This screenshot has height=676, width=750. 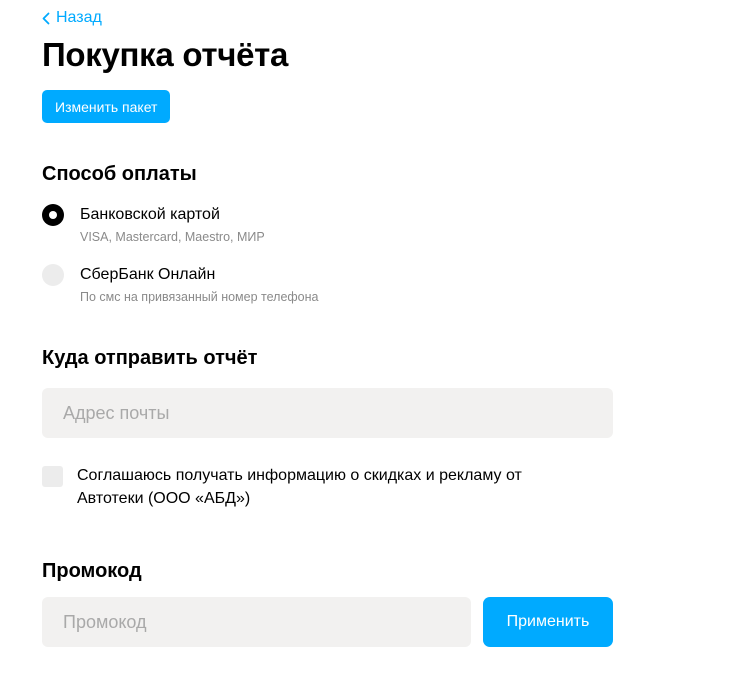 What do you see at coordinates (199, 297) in the screenshot?
I see `payment-option-sublabel: По смс на привязанный номер телефона` at bounding box center [199, 297].